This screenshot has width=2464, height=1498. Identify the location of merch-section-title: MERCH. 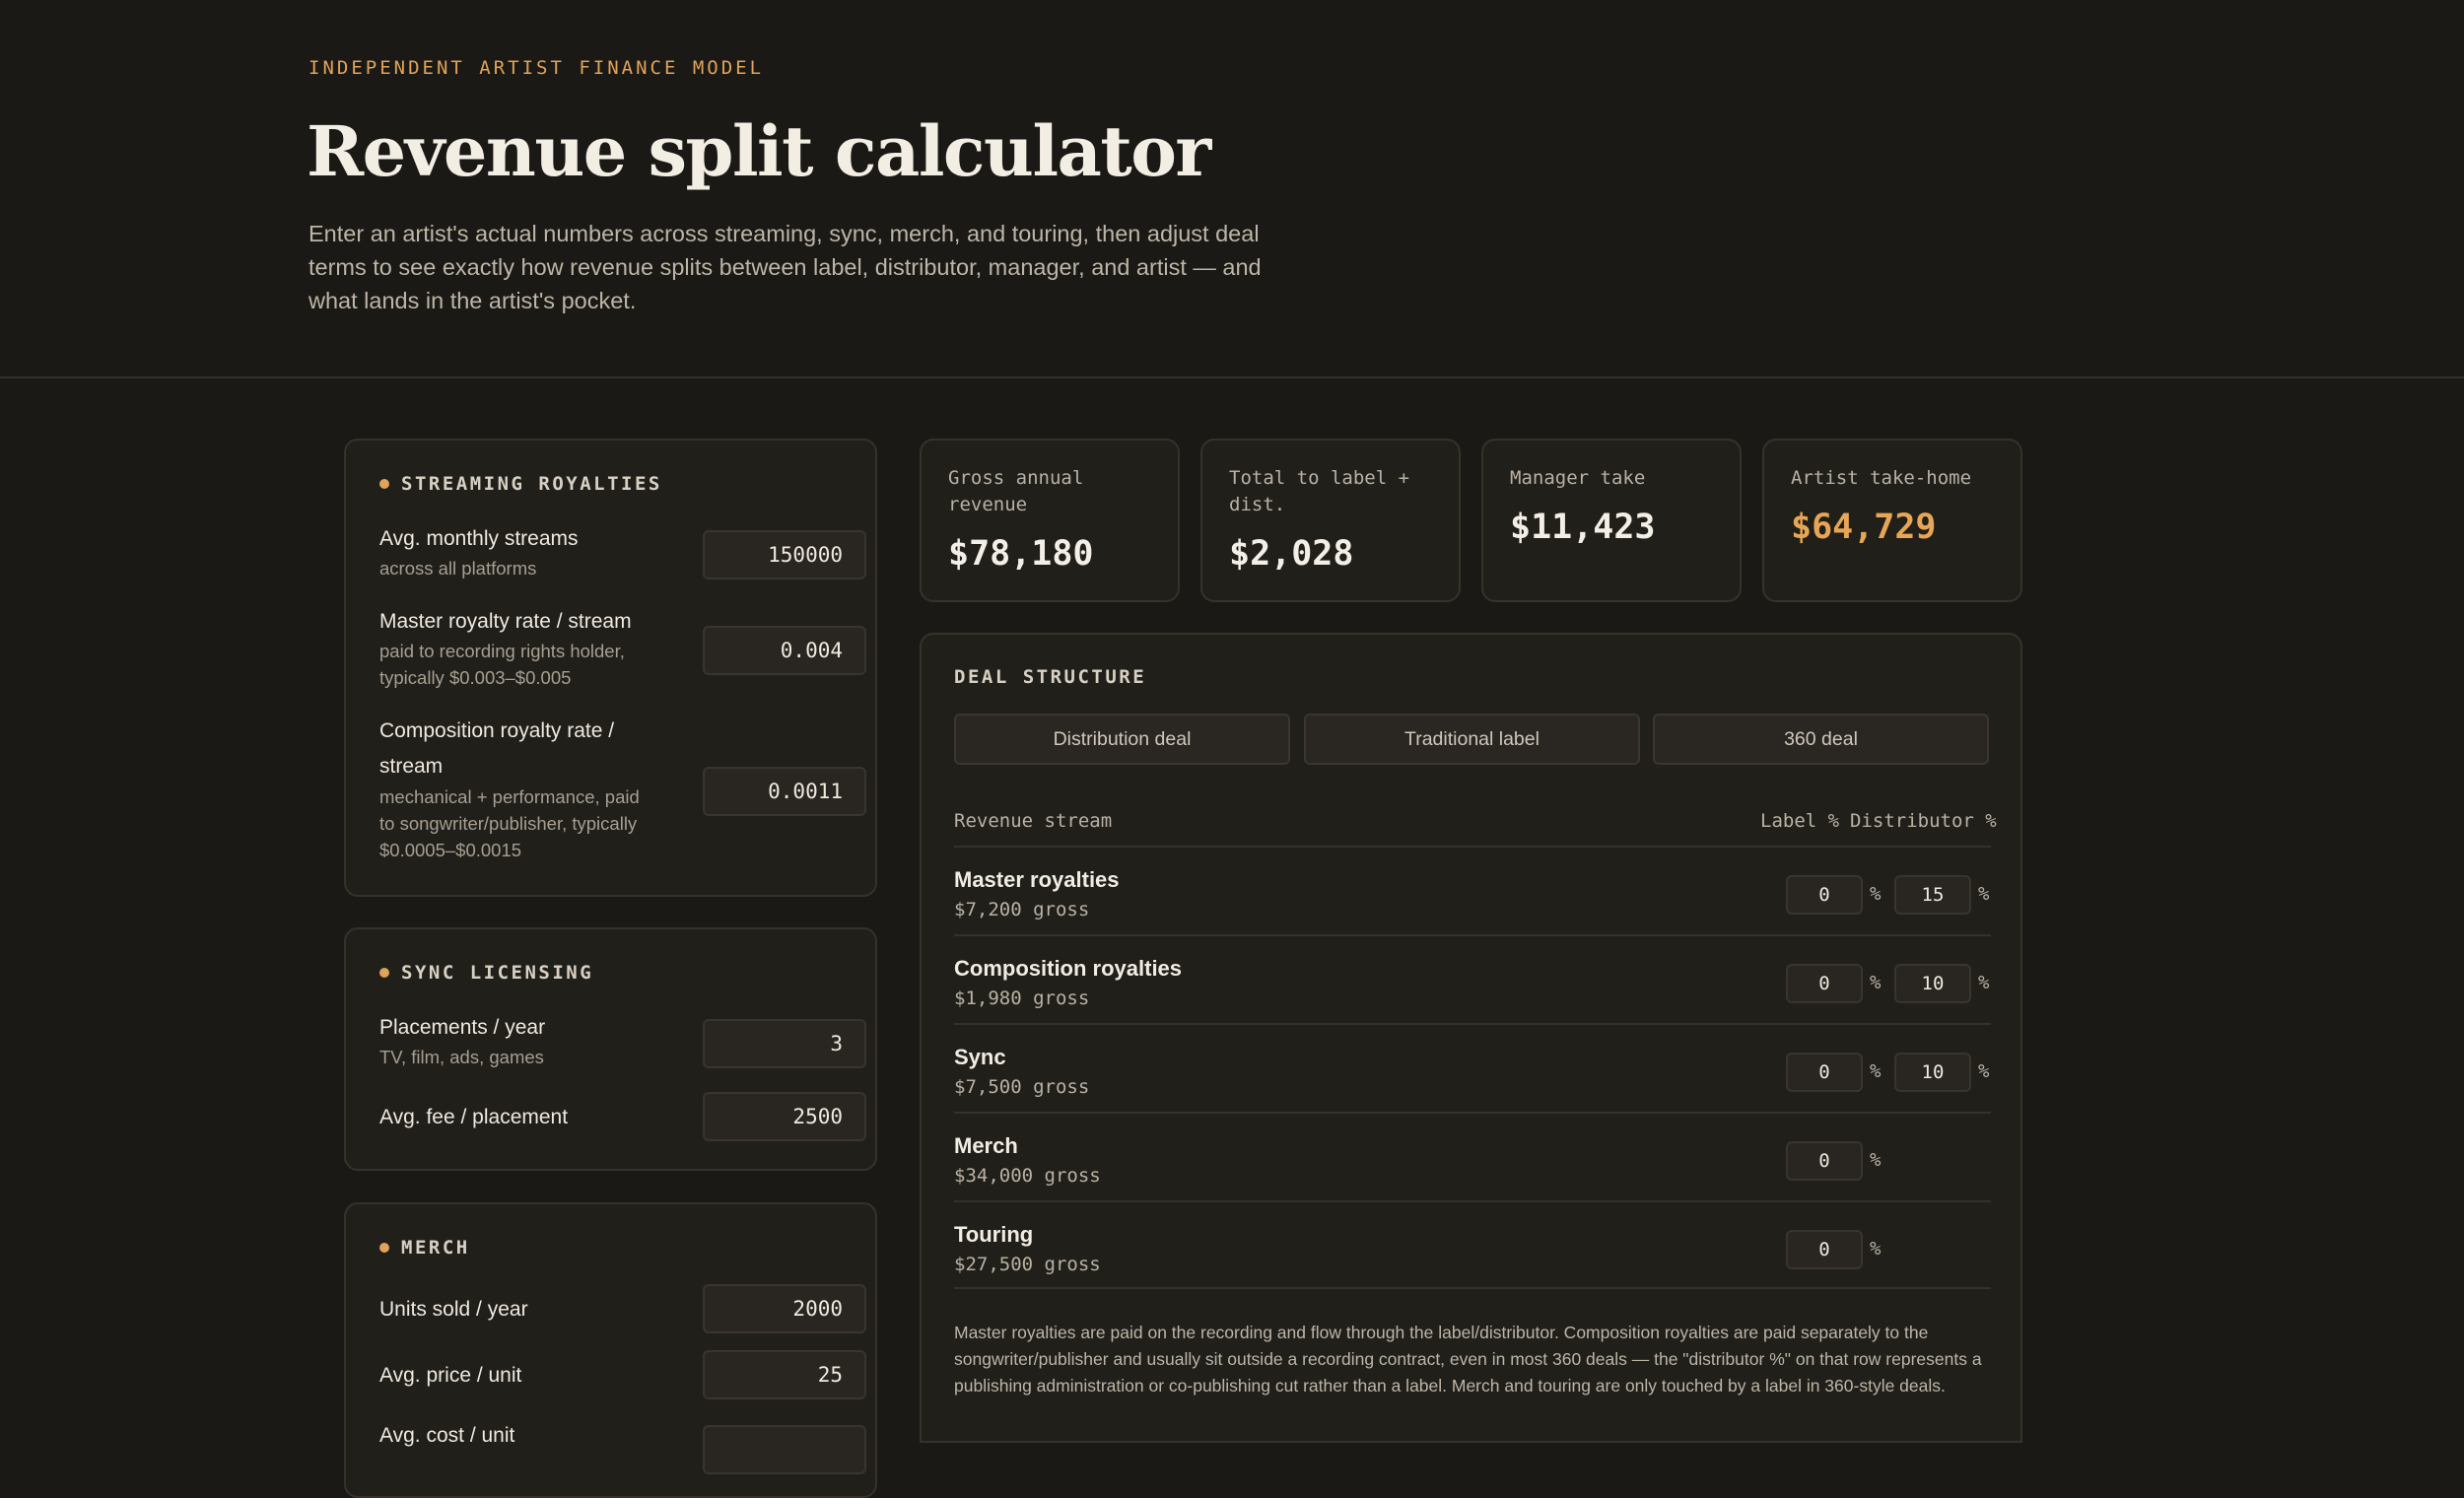
(435, 1248).